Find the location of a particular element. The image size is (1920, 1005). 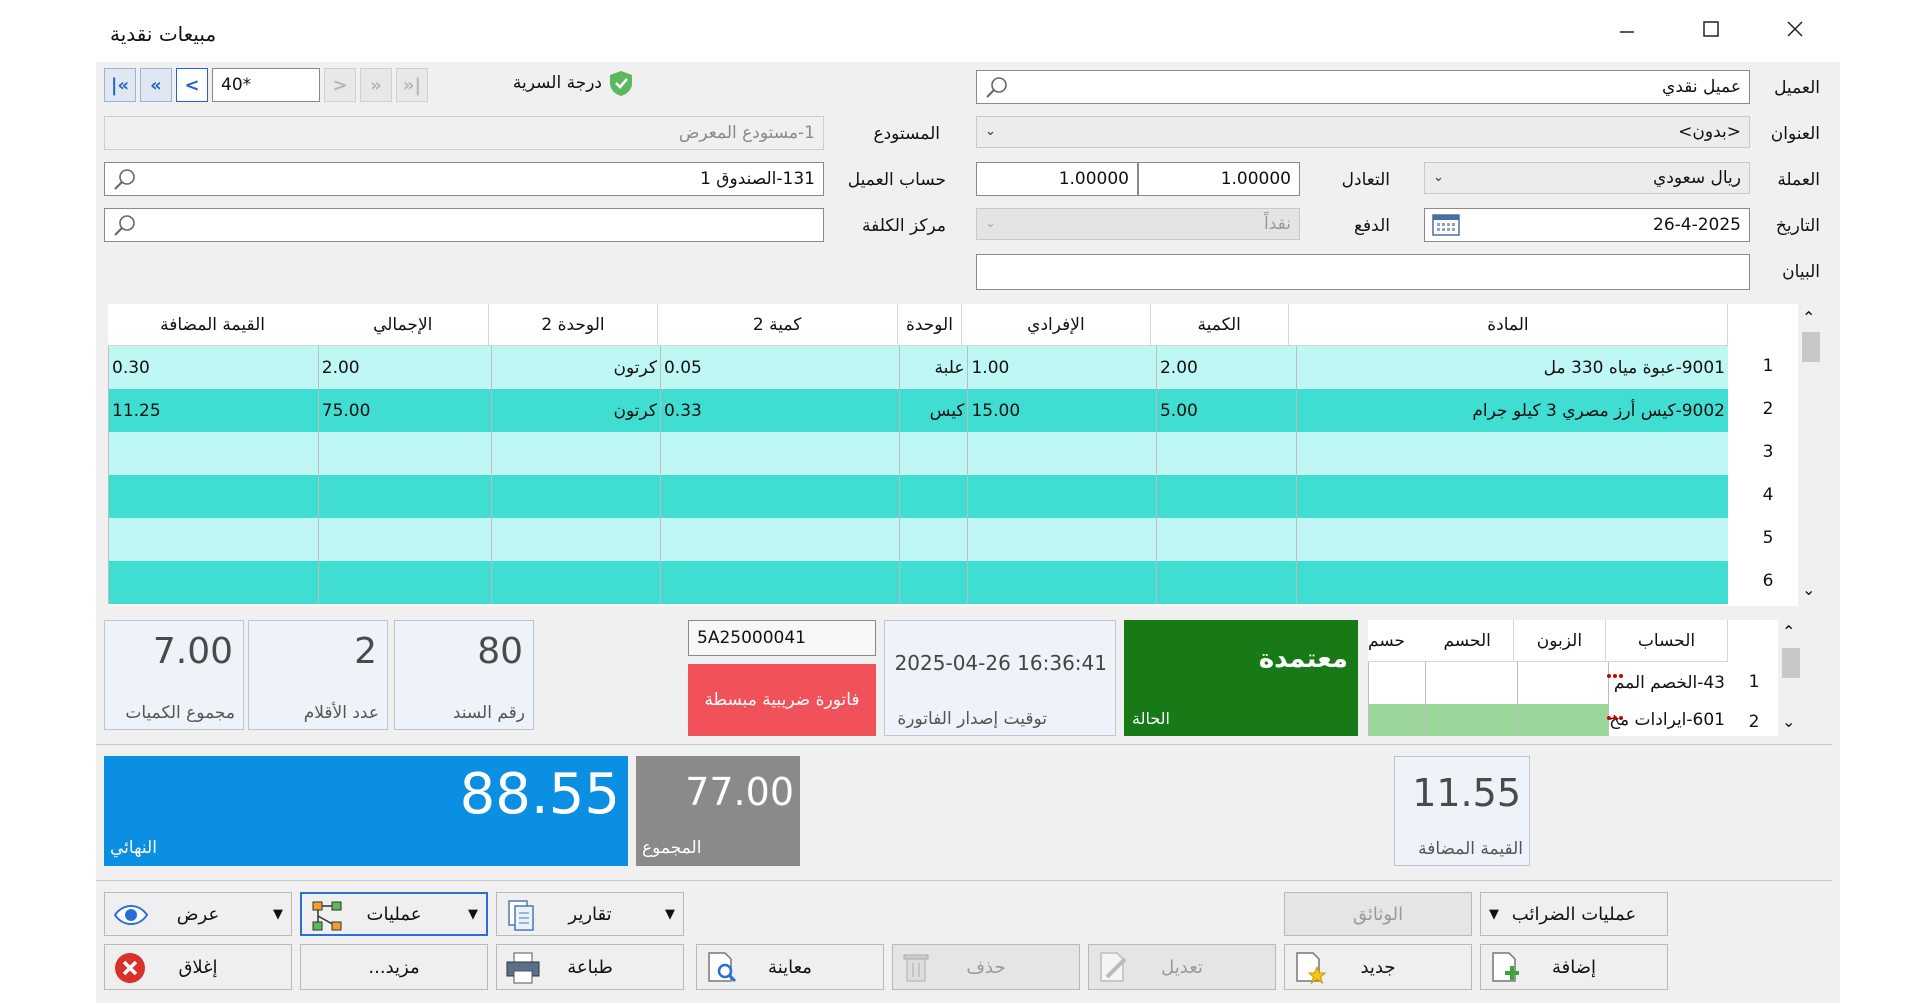

qty-cell: 2.00 is located at coordinates (1225, 367).